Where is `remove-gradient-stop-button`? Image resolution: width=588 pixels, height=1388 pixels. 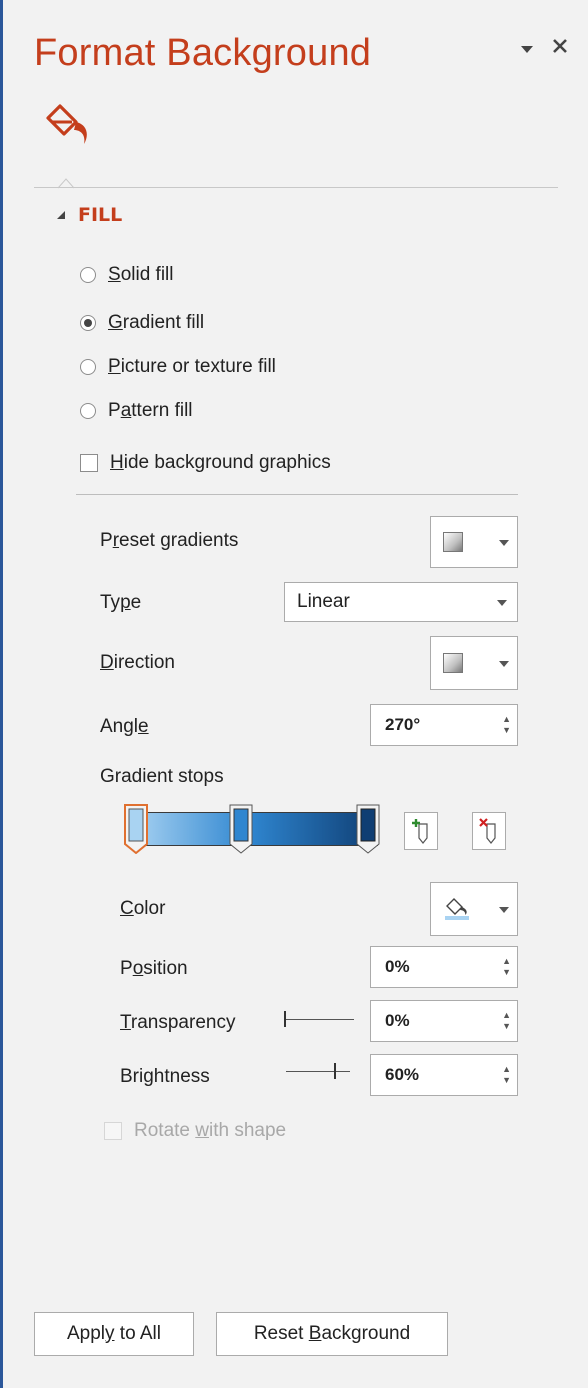 remove-gradient-stop-button is located at coordinates (489, 831).